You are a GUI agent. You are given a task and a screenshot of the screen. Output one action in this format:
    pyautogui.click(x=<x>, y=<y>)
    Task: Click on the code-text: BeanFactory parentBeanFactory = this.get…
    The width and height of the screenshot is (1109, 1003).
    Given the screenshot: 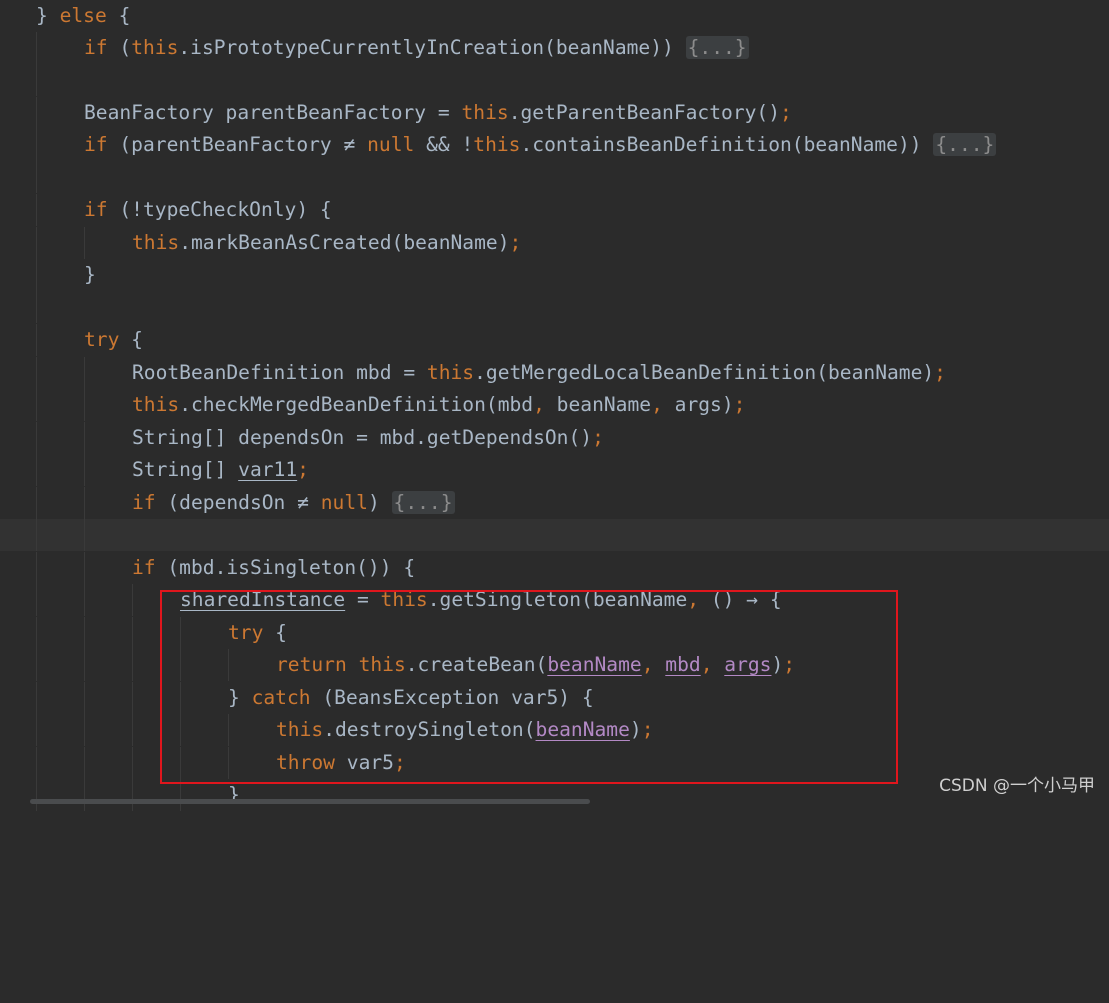 What is the action you would take?
    pyautogui.click(x=438, y=112)
    